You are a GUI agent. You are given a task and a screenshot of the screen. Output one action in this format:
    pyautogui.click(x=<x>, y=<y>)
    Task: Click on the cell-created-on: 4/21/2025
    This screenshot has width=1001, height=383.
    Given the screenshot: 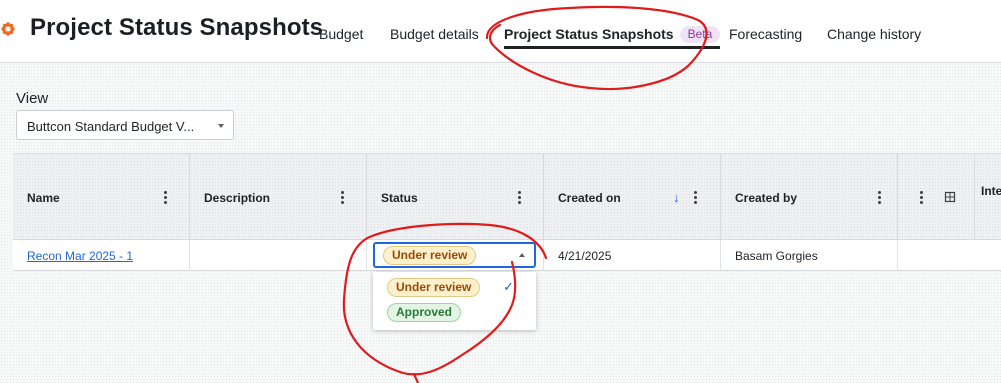 What is the action you would take?
    pyautogui.click(x=632, y=255)
    